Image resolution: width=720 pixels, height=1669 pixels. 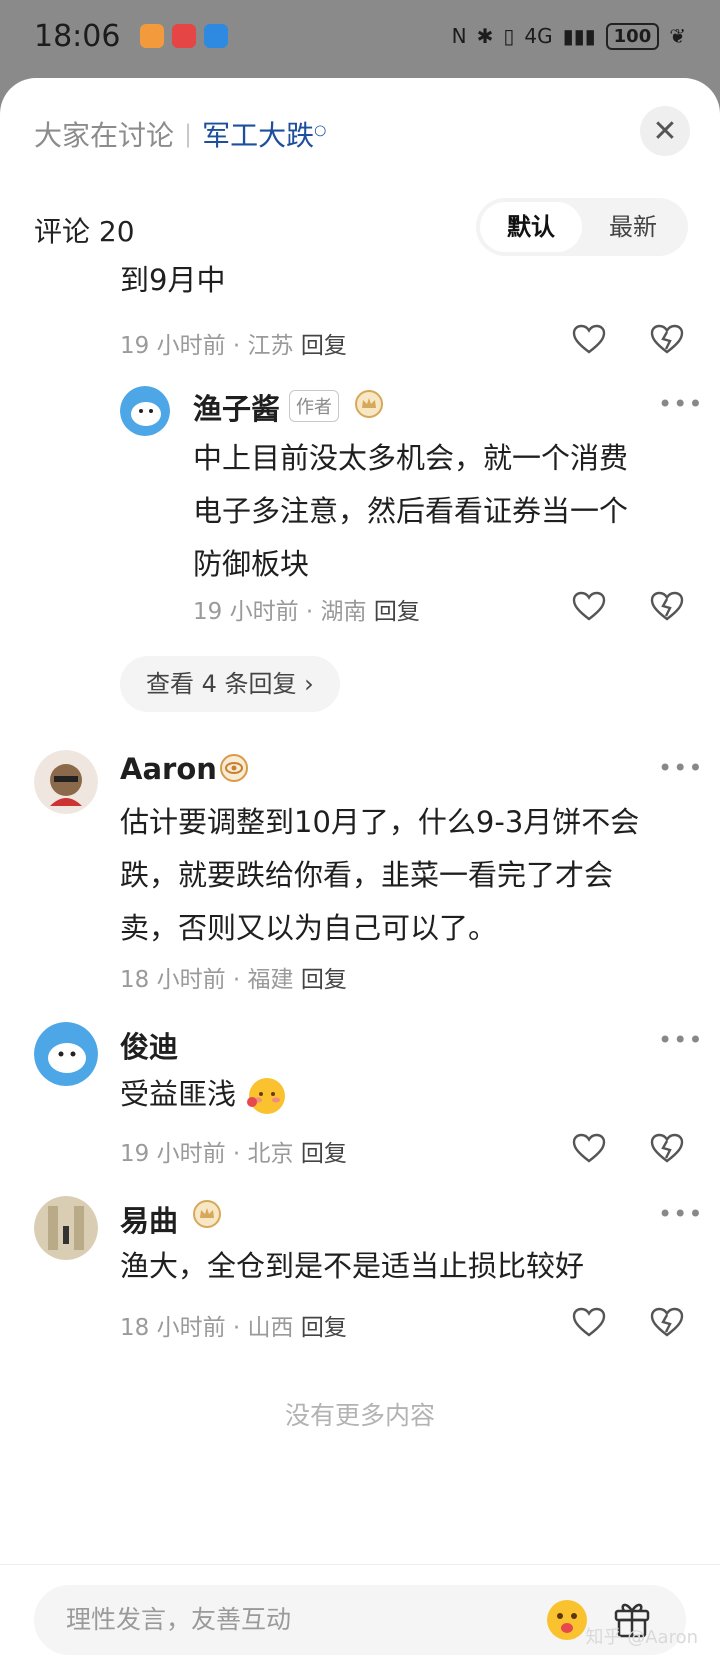 I want to click on home-app-icon, so click(x=152, y=36).